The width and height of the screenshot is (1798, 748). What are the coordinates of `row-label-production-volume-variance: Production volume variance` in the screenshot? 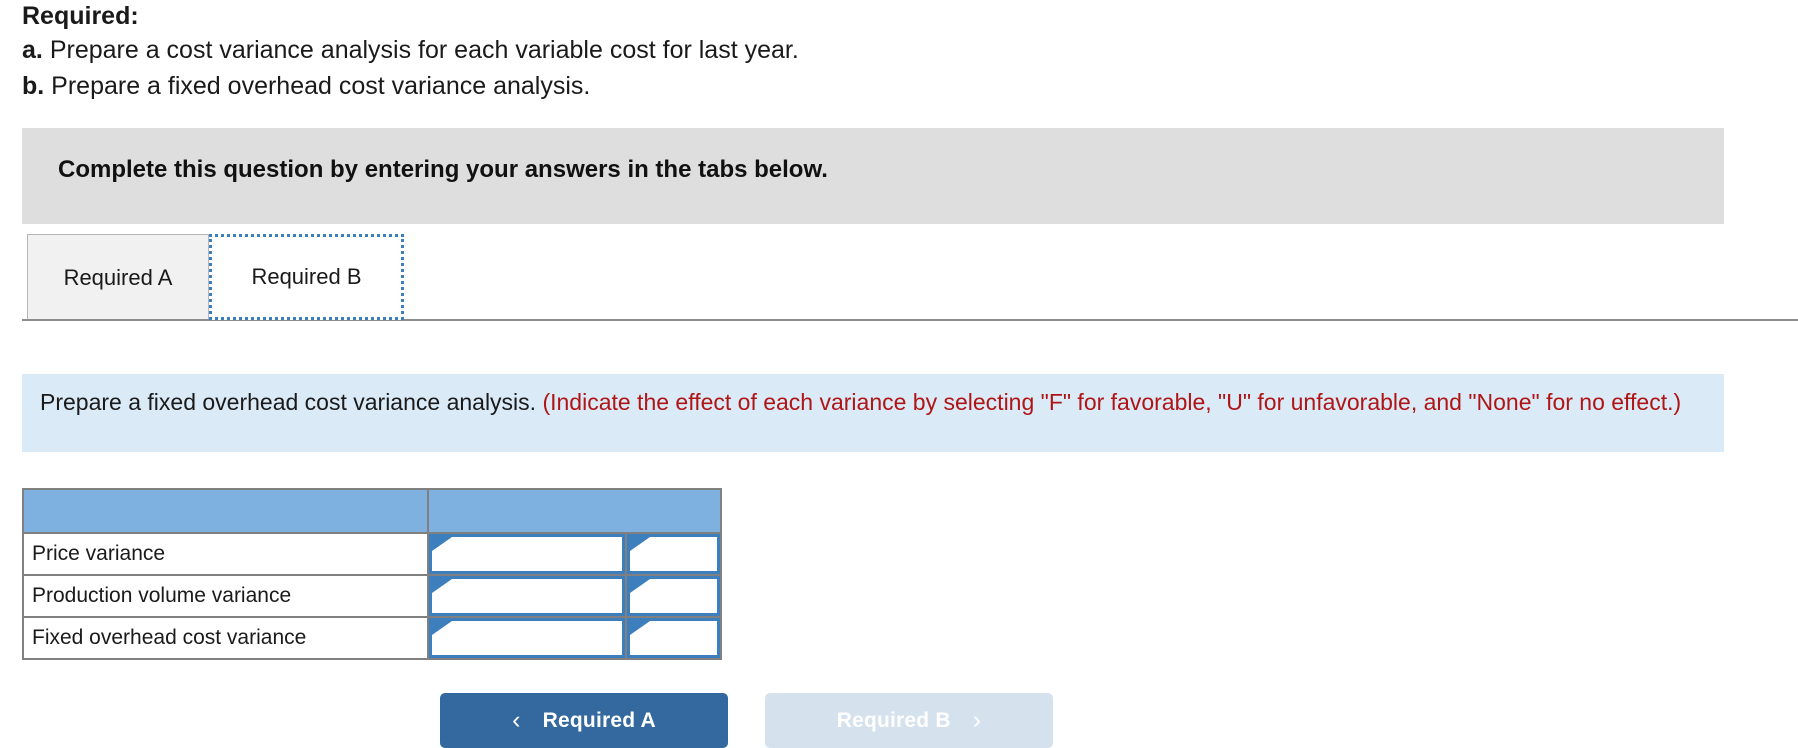 It's located at (225, 596).